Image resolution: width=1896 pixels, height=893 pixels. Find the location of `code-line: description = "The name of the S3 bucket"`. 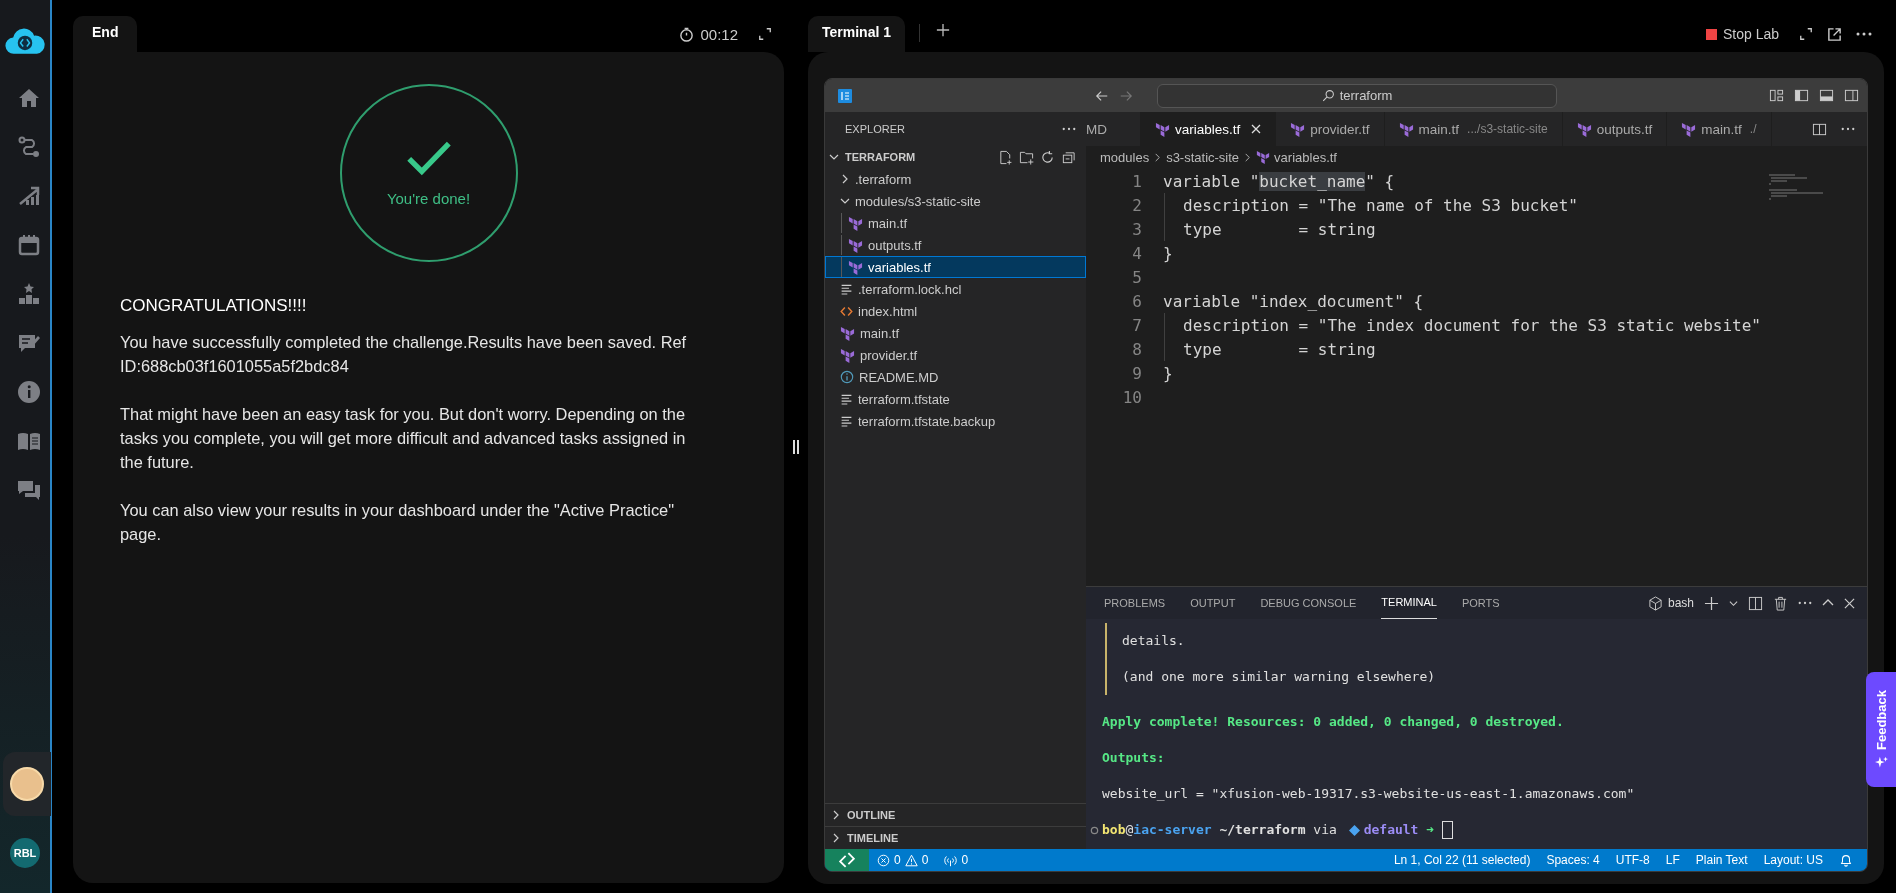

code-line: description = "The name of the S3 bucket" is located at coordinates (1380, 205).